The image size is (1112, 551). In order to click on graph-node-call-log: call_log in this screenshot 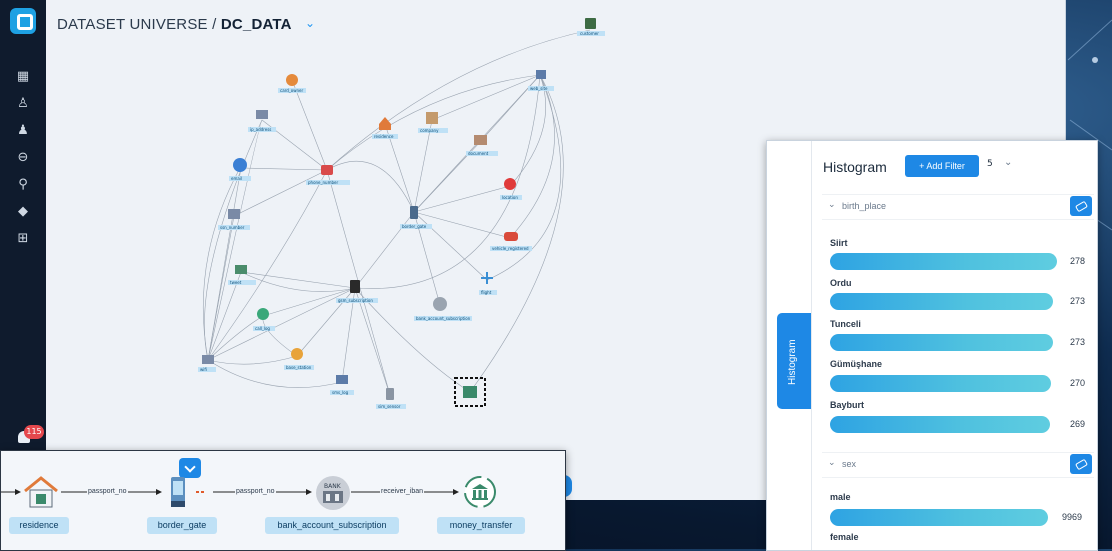, I will do `click(264, 319)`.